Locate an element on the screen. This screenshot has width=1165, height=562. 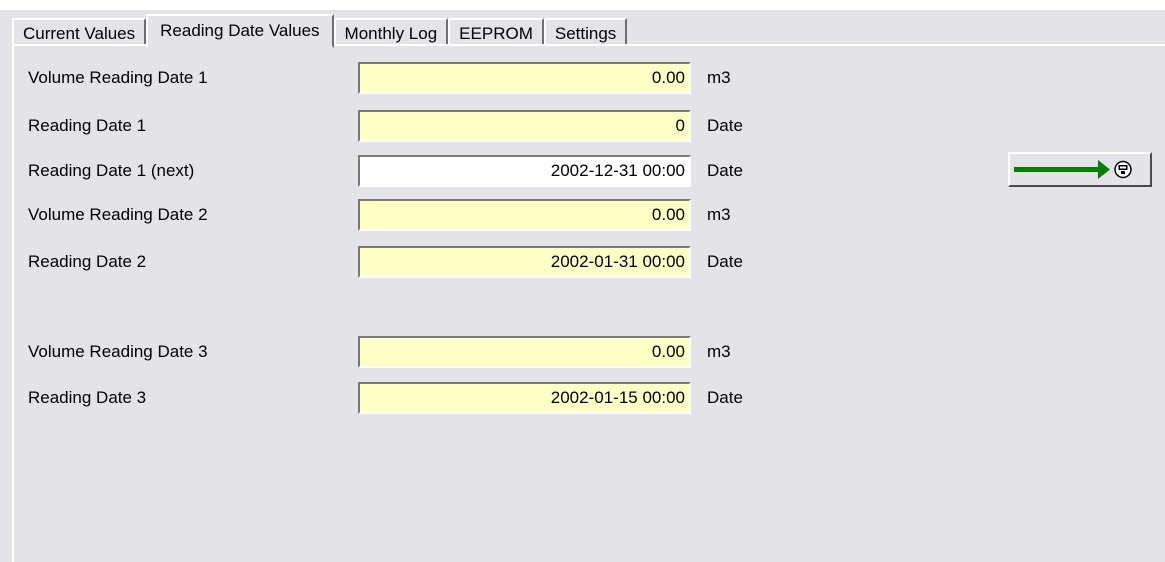
volume-reading-date-3-label: Volume Reading Date 3 is located at coordinates (118, 351).